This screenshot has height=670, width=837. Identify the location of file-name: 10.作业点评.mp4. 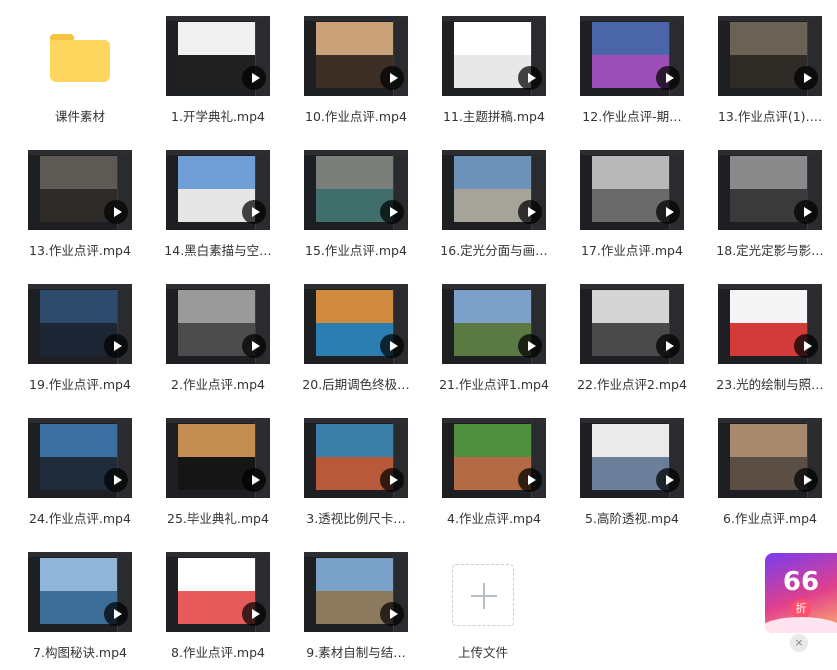
(356, 116).